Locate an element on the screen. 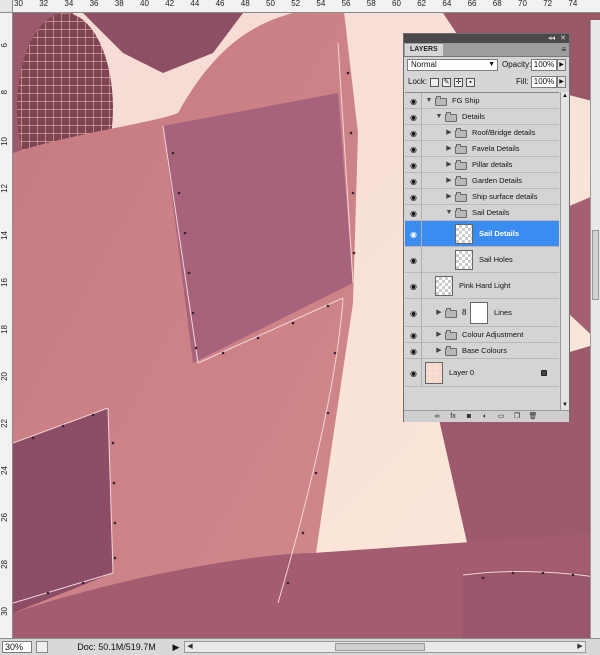  fill-slider-icon: ▶ is located at coordinates (561, 82).